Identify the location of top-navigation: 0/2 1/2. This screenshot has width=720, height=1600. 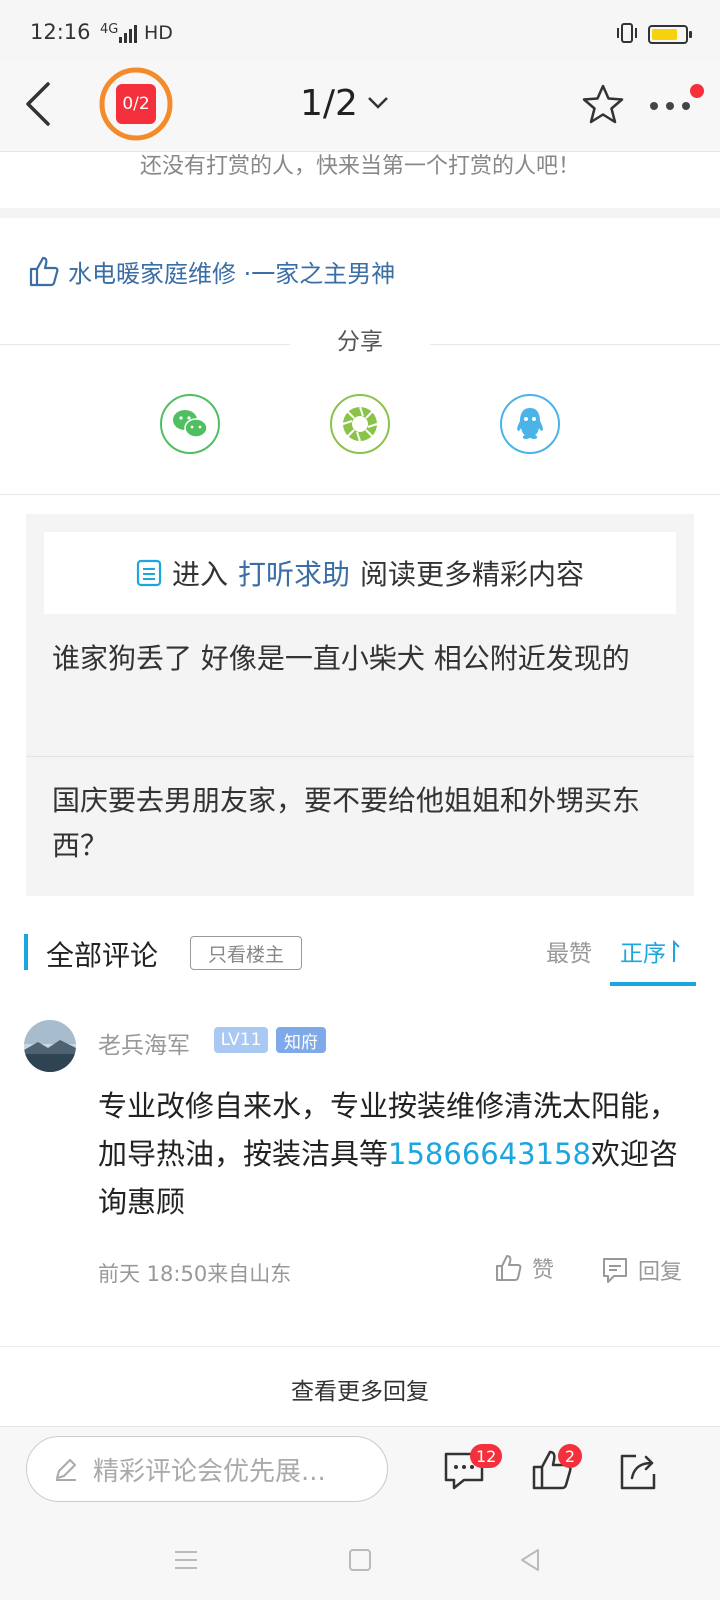
(360, 106).